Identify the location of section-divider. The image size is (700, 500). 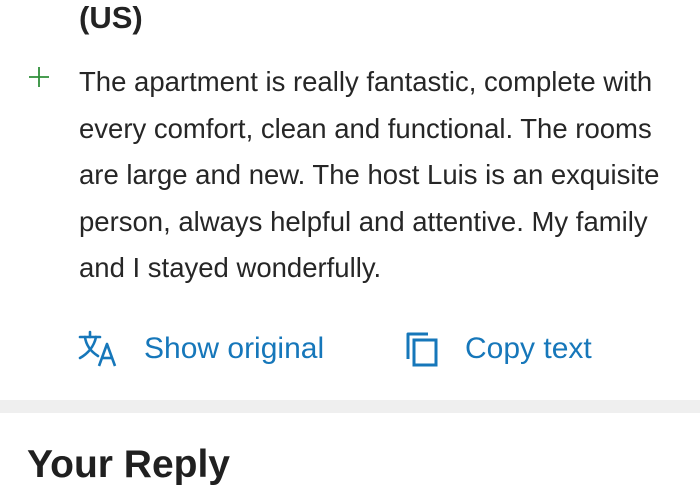
(350, 406).